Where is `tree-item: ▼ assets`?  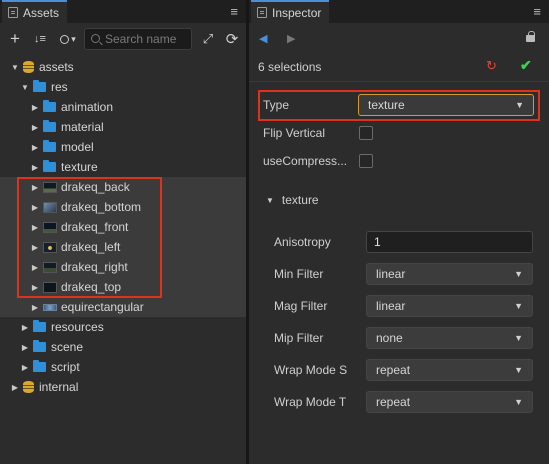
tree-item: ▼ assets is located at coordinates (123, 67).